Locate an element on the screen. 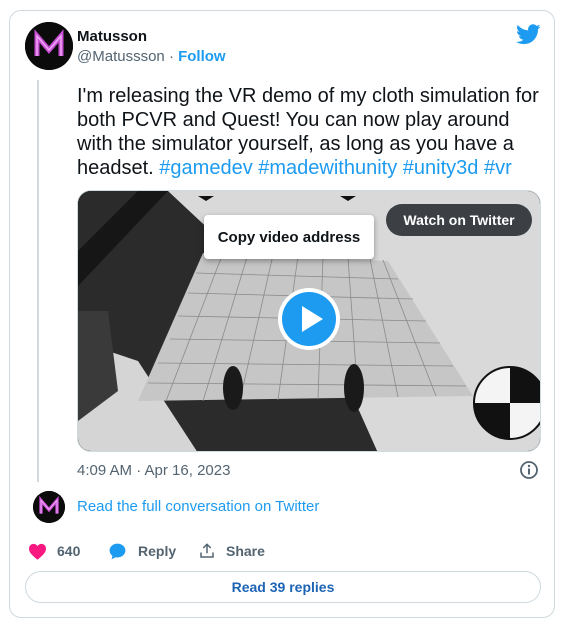 The image size is (565, 626). play-icon is located at coordinates (309, 319).